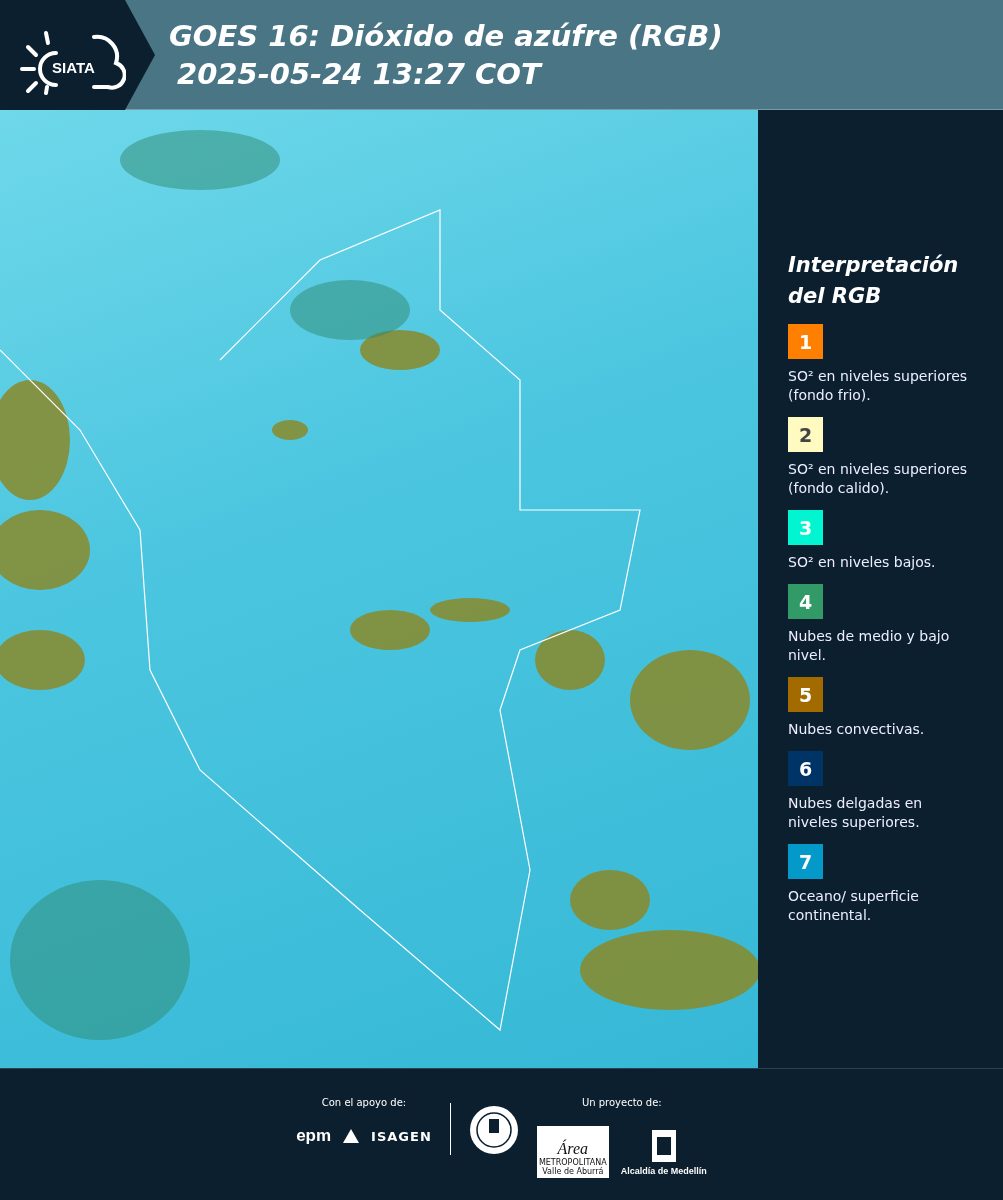 The image size is (1003, 1200). Describe the element at coordinates (446, 36) in the screenshot. I see `page-title: GOES 16: Dióxido de azúfre (RGB)` at that location.